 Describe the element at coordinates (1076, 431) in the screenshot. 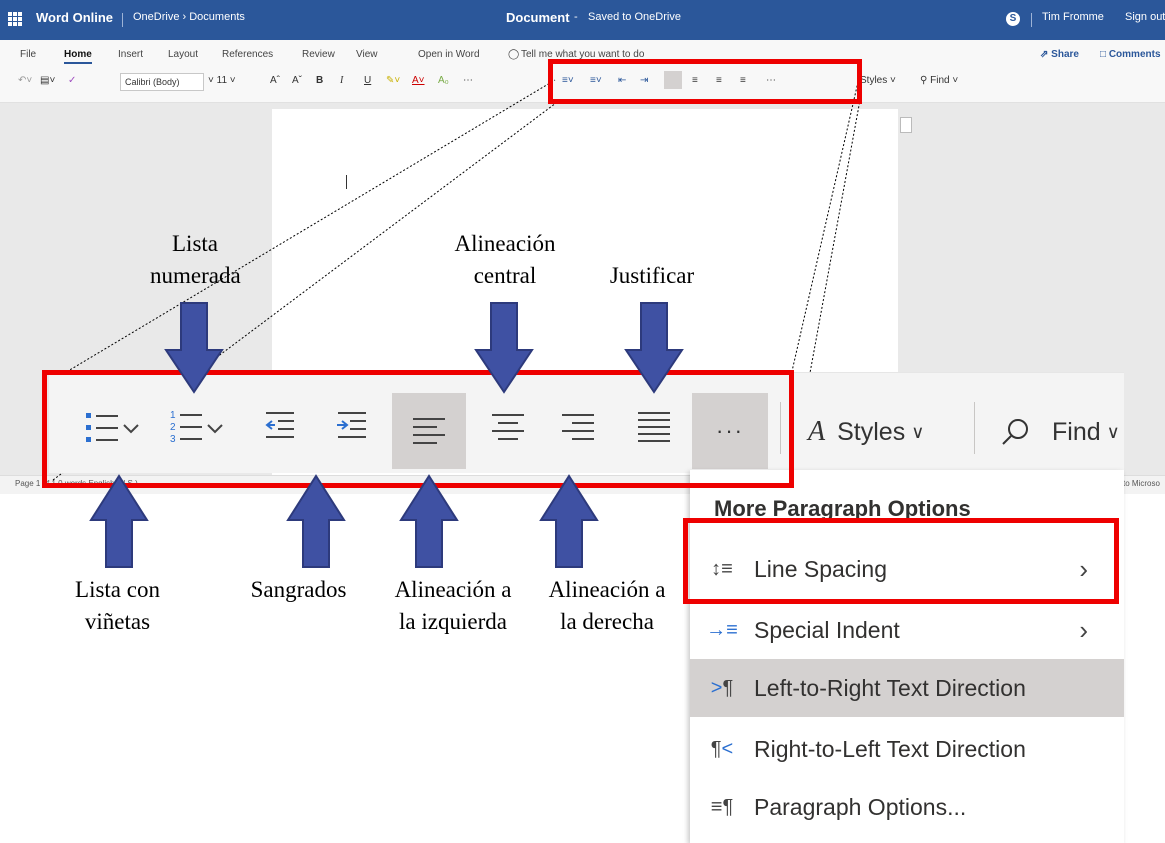

I see `find-label: Find` at that location.